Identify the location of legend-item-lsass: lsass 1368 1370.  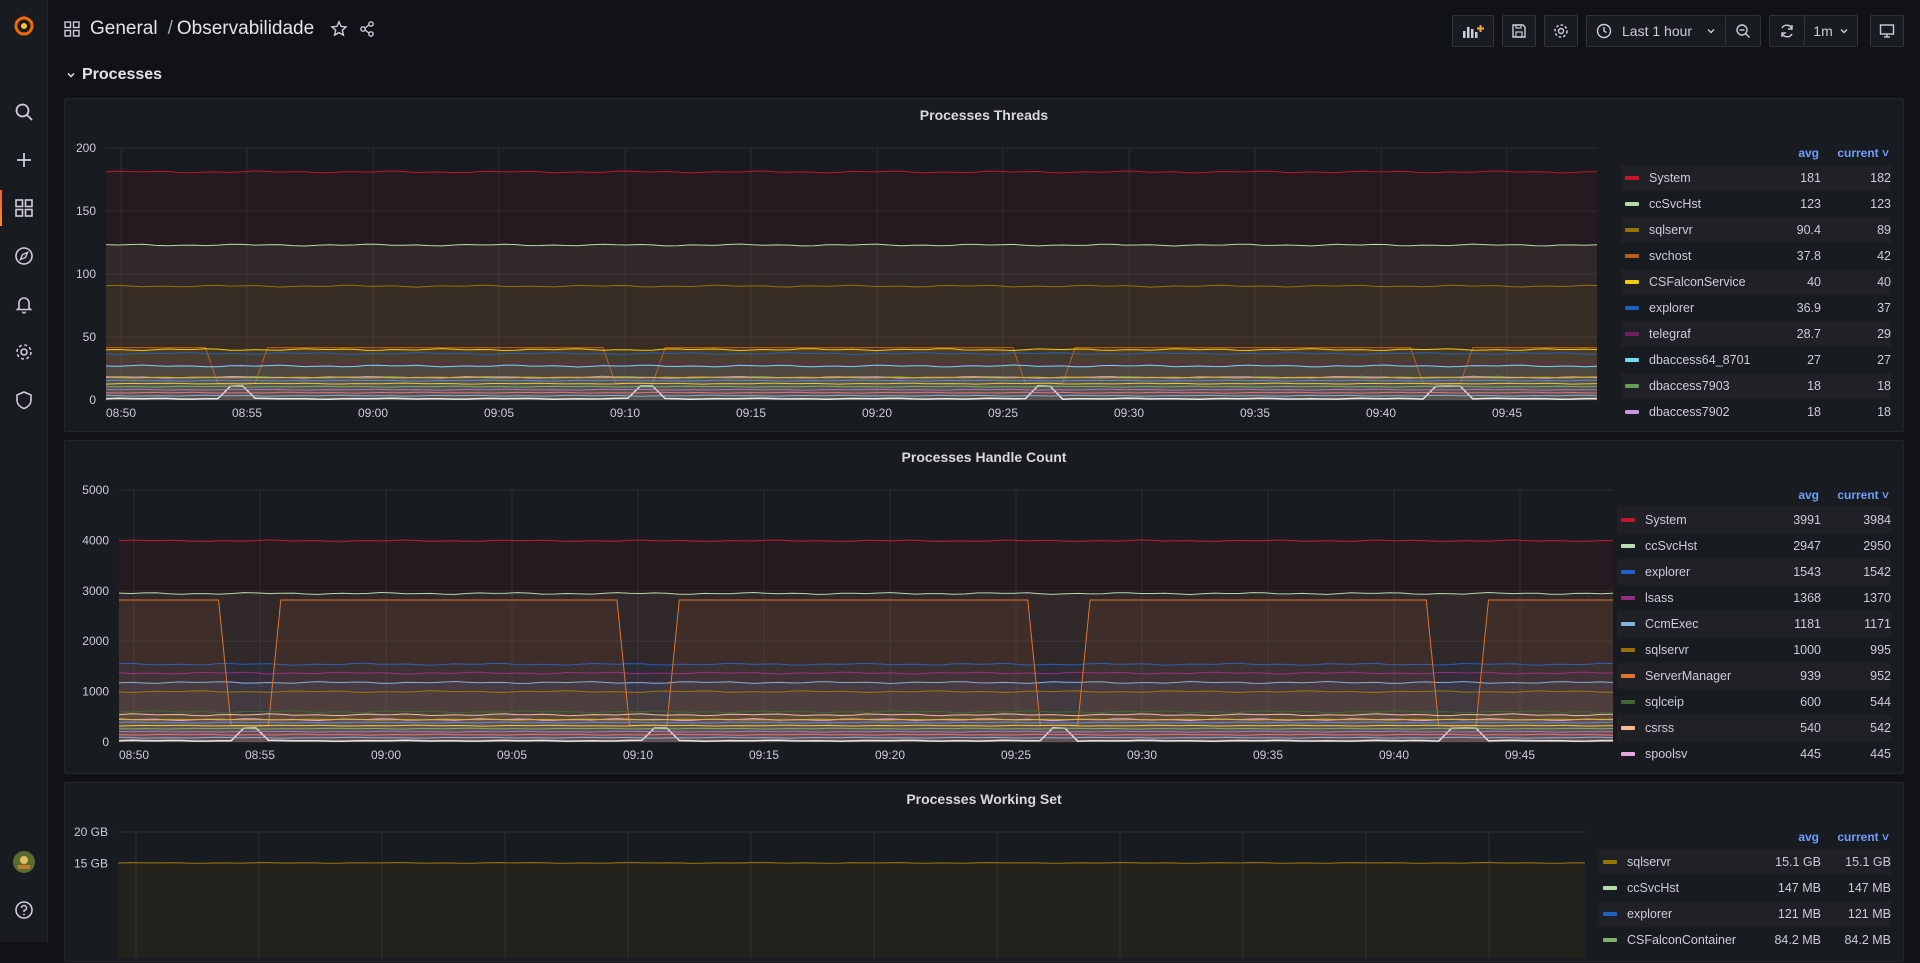
(1754, 598).